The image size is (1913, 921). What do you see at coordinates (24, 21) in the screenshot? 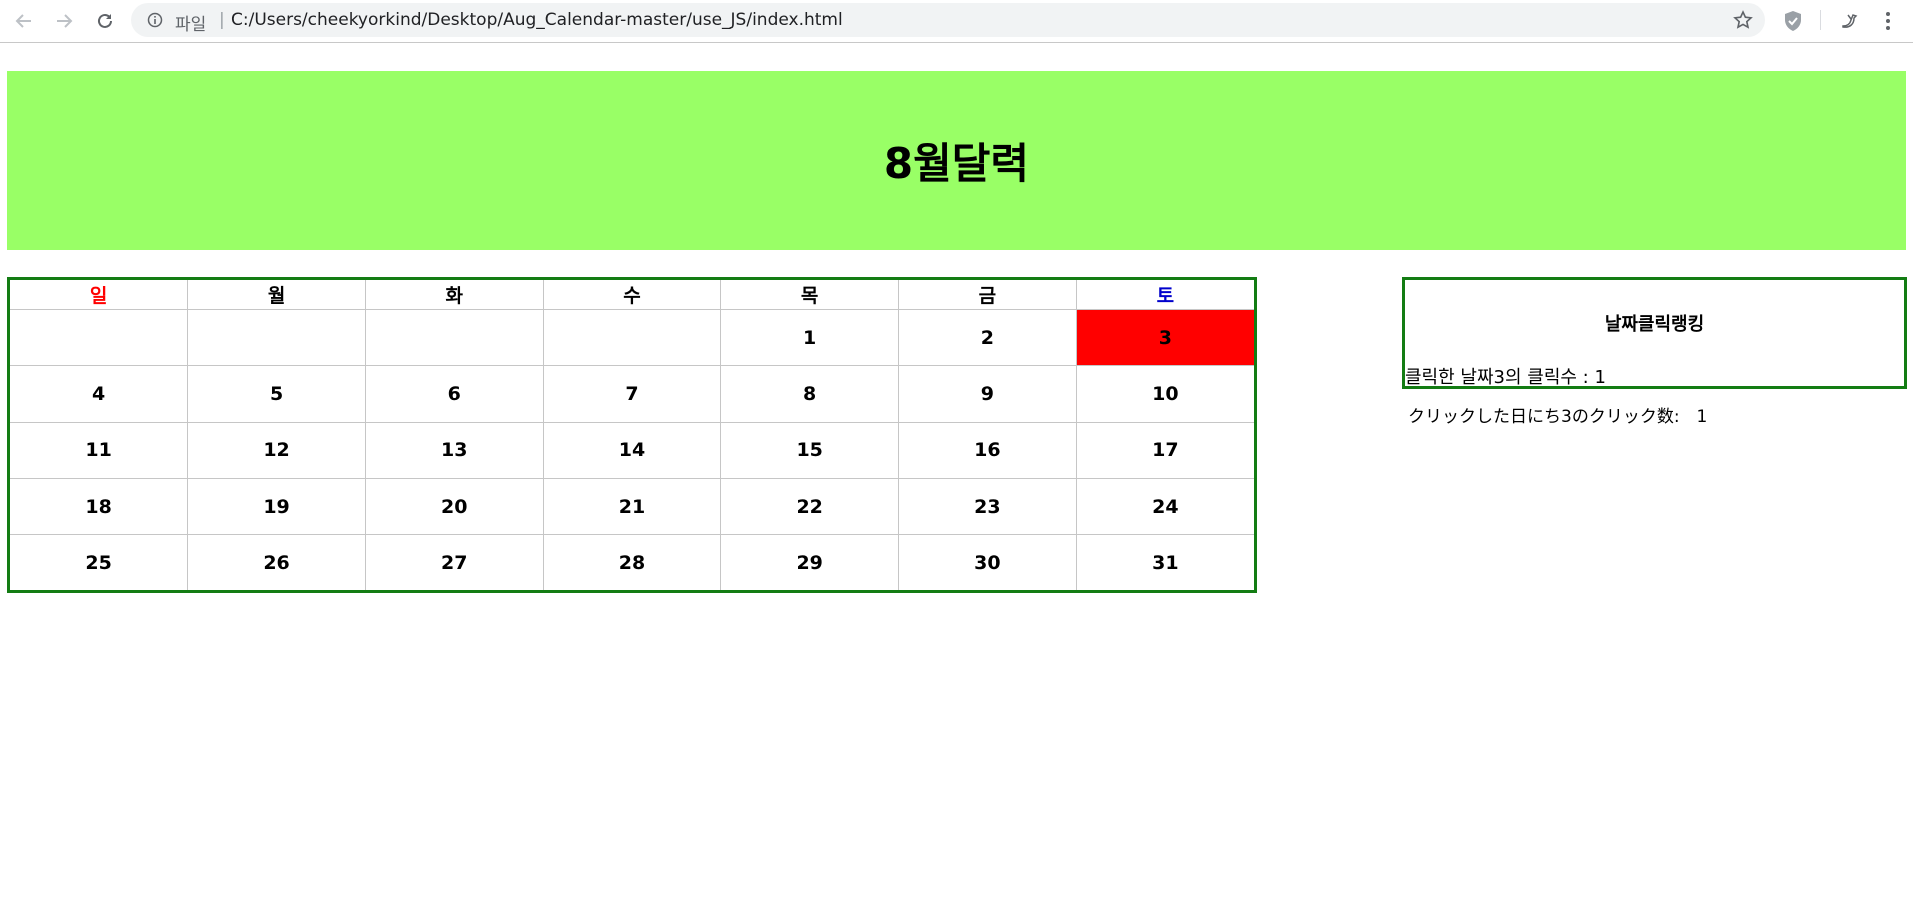
I see `back-arrow-icon` at bounding box center [24, 21].